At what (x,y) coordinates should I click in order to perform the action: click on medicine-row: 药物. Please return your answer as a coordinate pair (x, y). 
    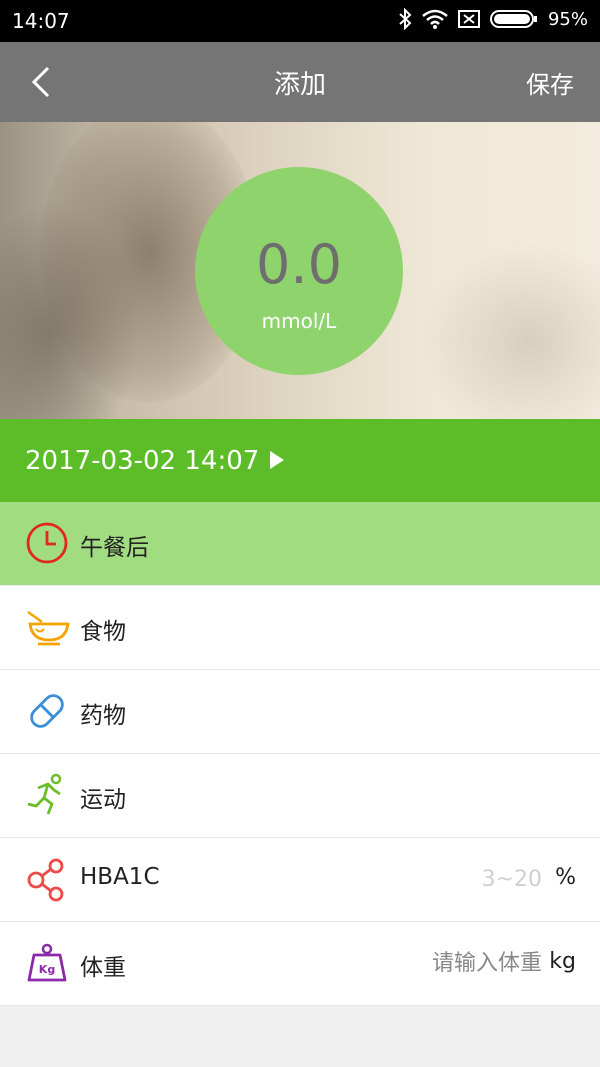
    Looking at the image, I should click on (300, 712).